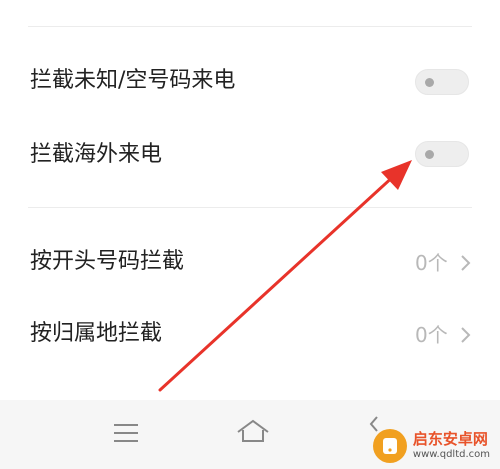 The height and width of the screenshot is (469, 500). I want to click on block-overseas-calls-label: 拦截海外来电, so click(96, 154).